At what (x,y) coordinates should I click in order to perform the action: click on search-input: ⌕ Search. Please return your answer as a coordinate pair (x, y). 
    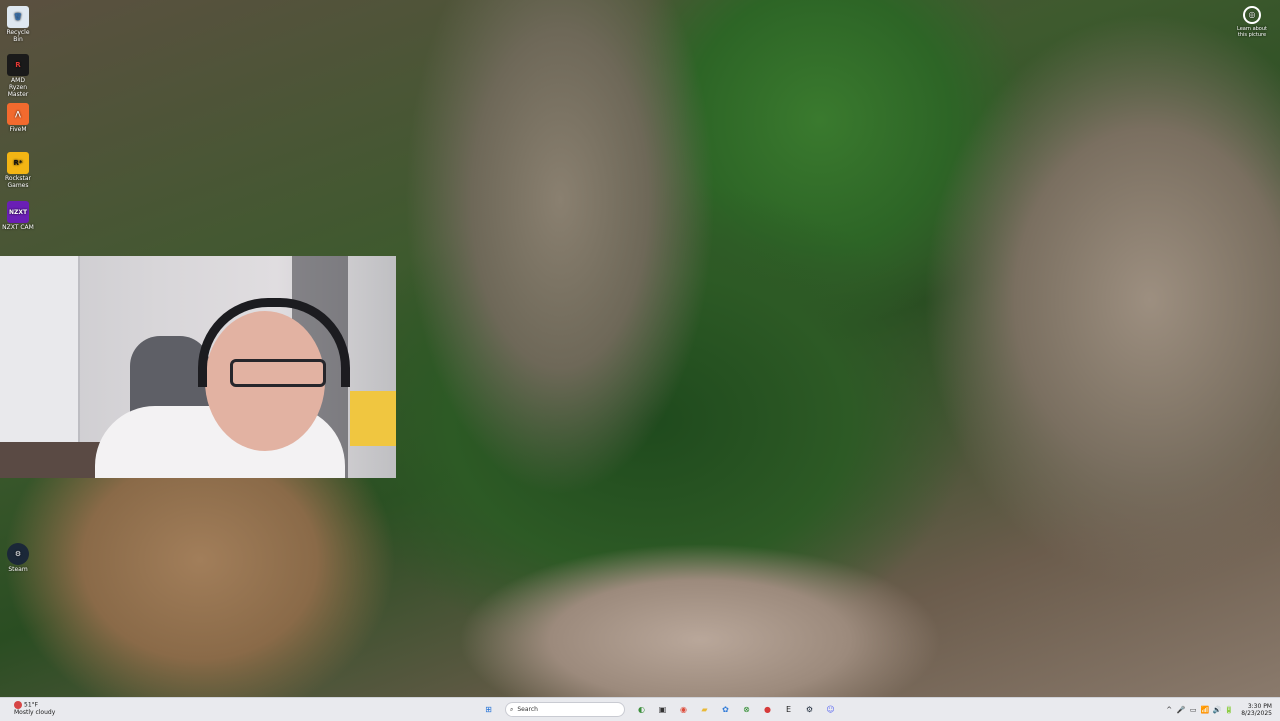
    Looking at the image, I should click on (565, 709).